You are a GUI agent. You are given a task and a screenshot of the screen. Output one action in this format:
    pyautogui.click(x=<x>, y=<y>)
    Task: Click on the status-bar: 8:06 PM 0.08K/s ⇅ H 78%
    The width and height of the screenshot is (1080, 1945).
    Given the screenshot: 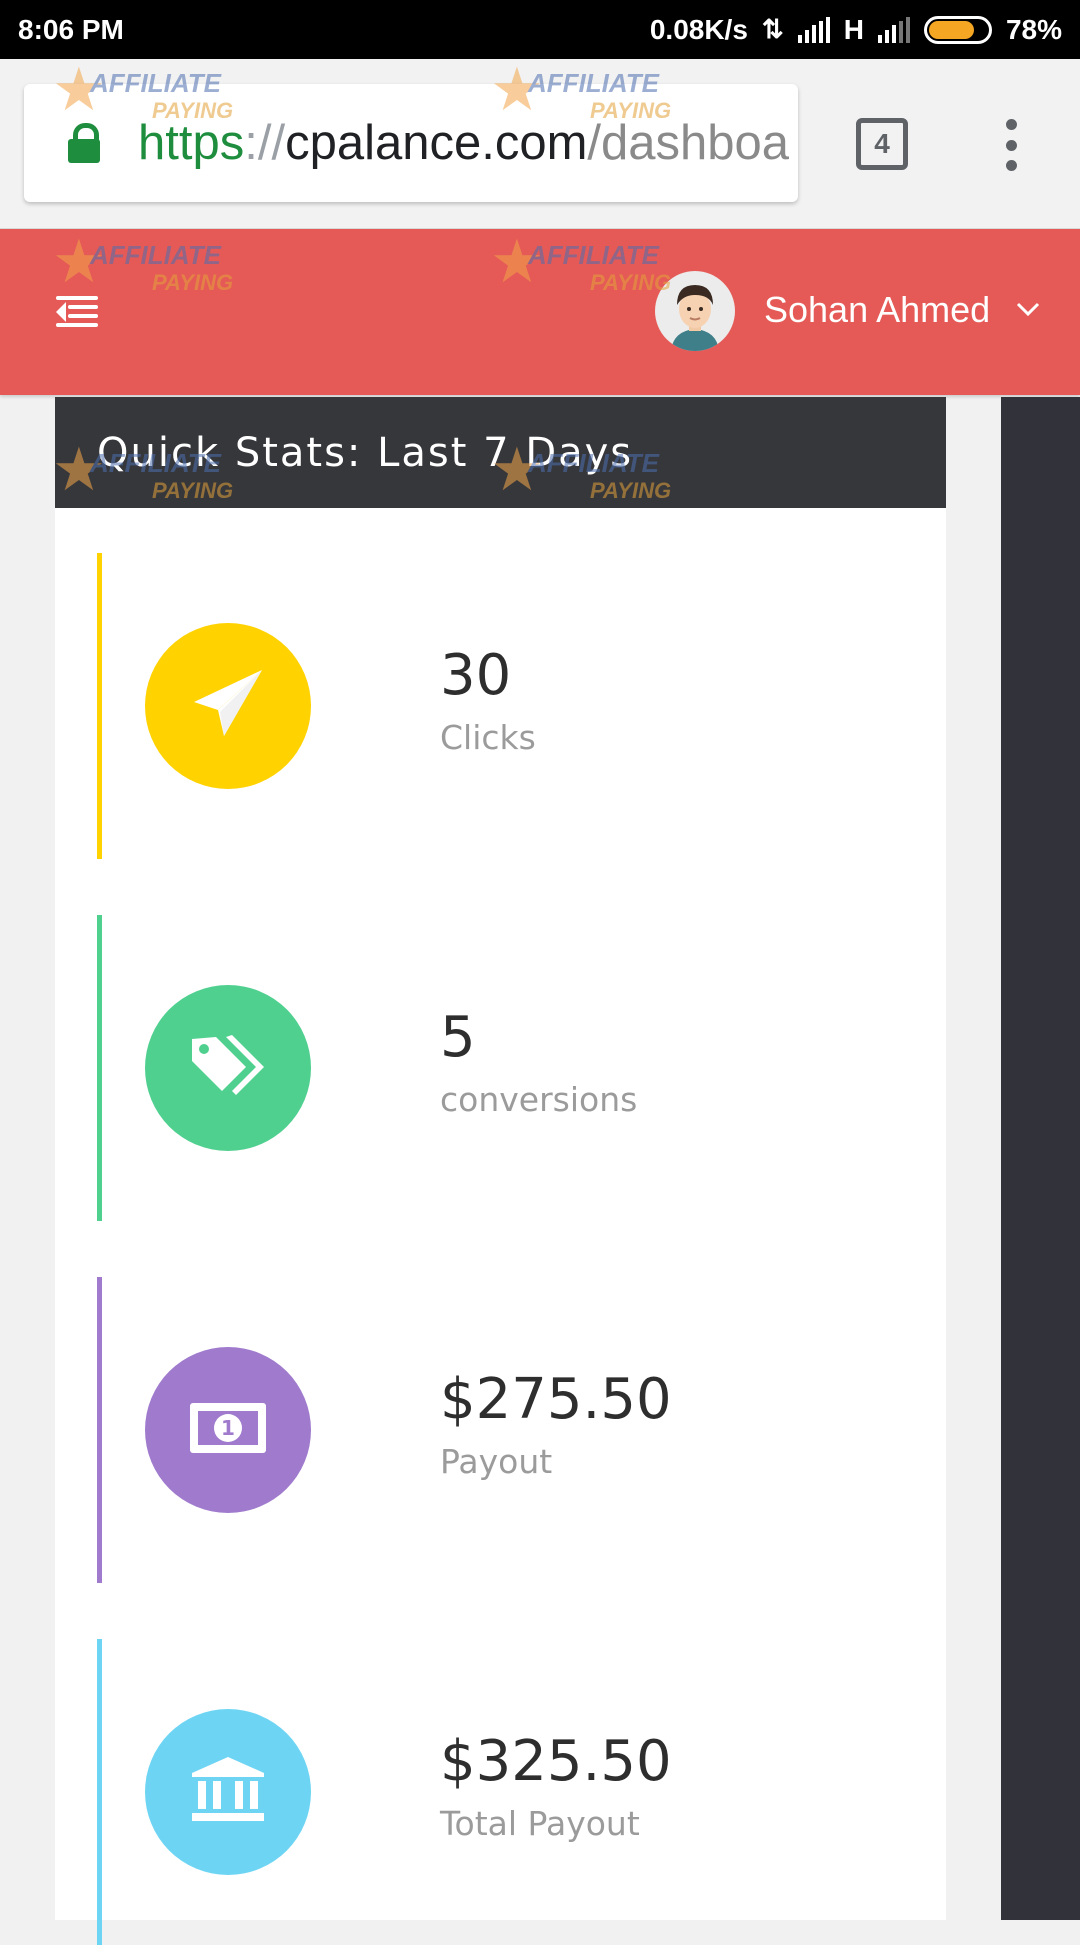 What is the action you would take?
    pyautogui.click(x=540, y=29)
    